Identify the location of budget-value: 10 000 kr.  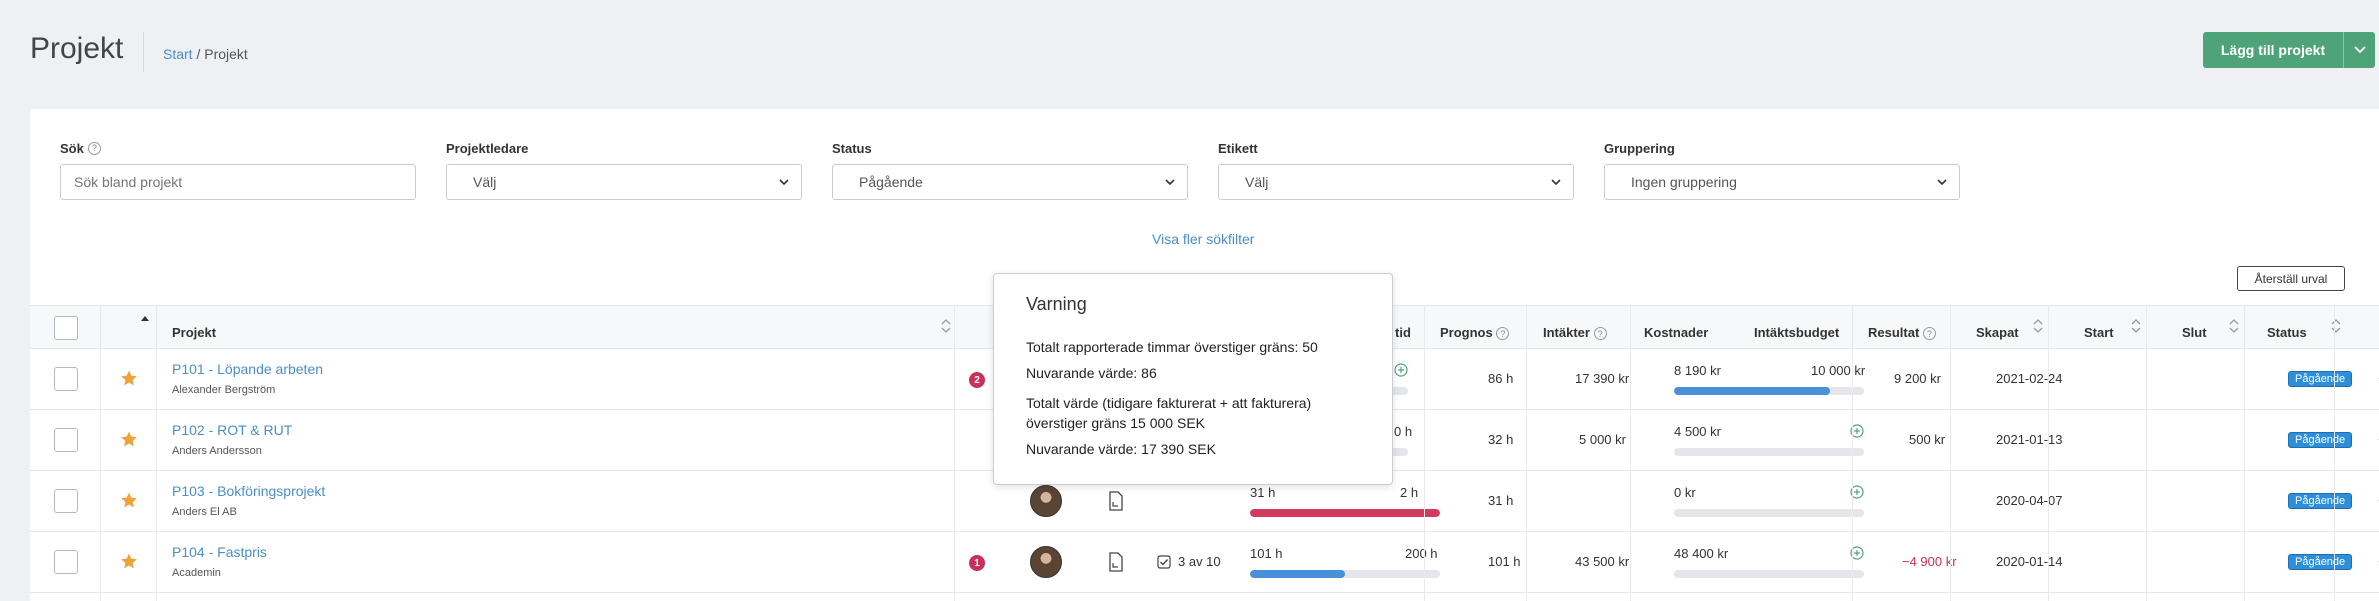
(1838, 370).